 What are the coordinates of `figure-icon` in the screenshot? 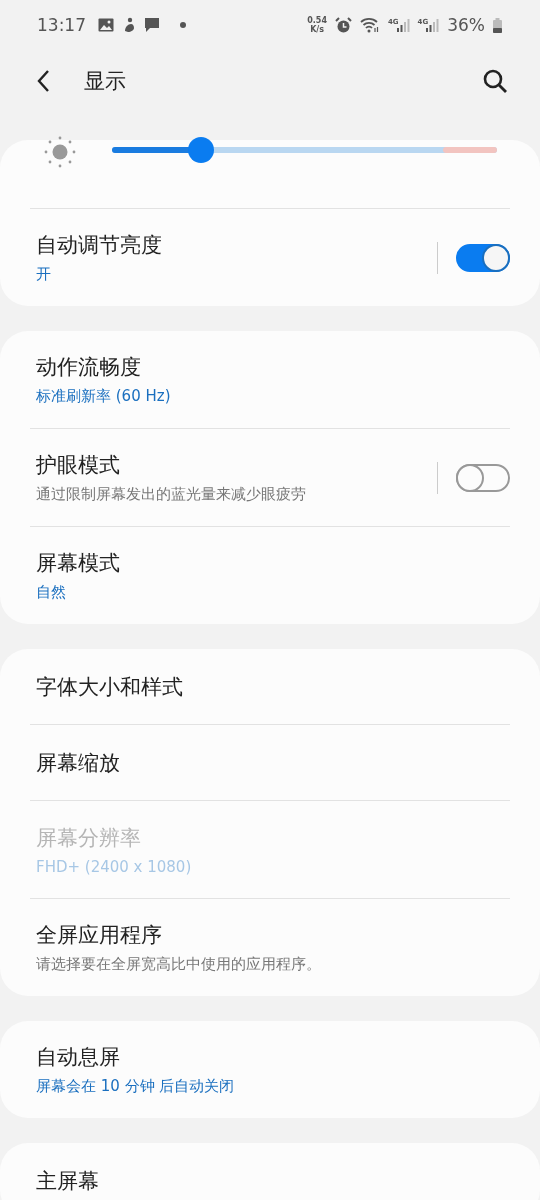 It's located at (129, 25).